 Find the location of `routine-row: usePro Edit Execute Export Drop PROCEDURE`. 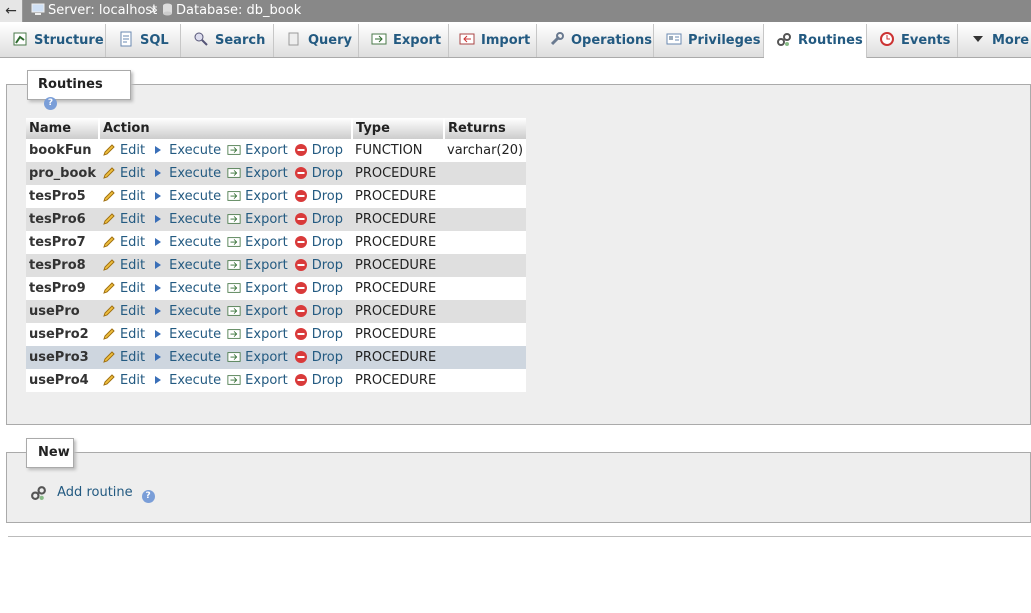

routine-row: usePro Edit Execute Export Drop PROCEDURE is located at coordinates (276, 311).